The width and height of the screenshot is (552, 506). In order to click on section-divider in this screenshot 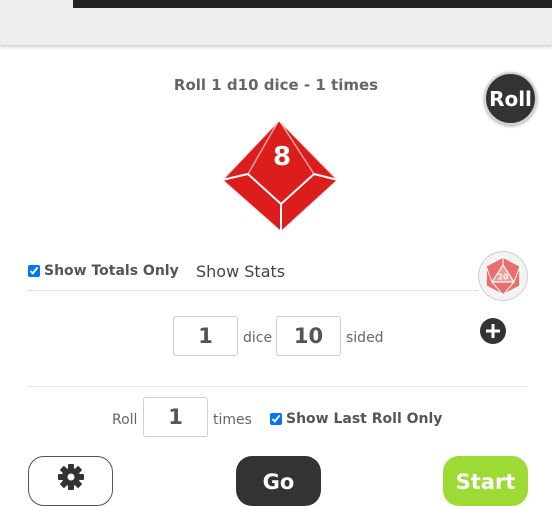, I will do `click(278, 386)`.